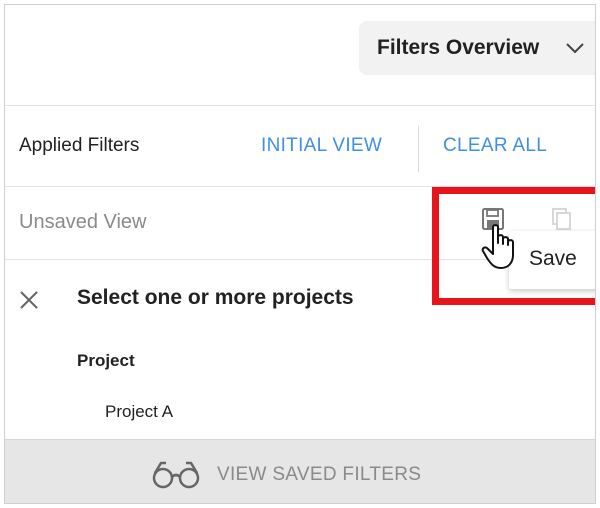  What do you see at coordinates (458, 47) in the screenshot?
I see `view-select-label: Filters Overview` at bounding box center [458, 47].